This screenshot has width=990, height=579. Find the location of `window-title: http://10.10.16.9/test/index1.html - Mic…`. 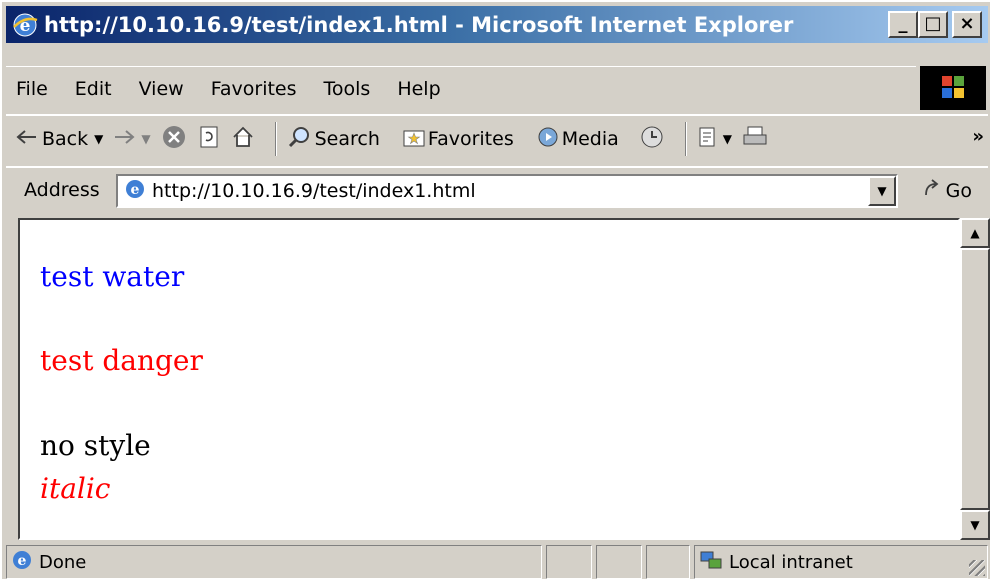

window-title: http://10.10.16.9/test/index1.html - Mic… is located at coordinates (419, 24).